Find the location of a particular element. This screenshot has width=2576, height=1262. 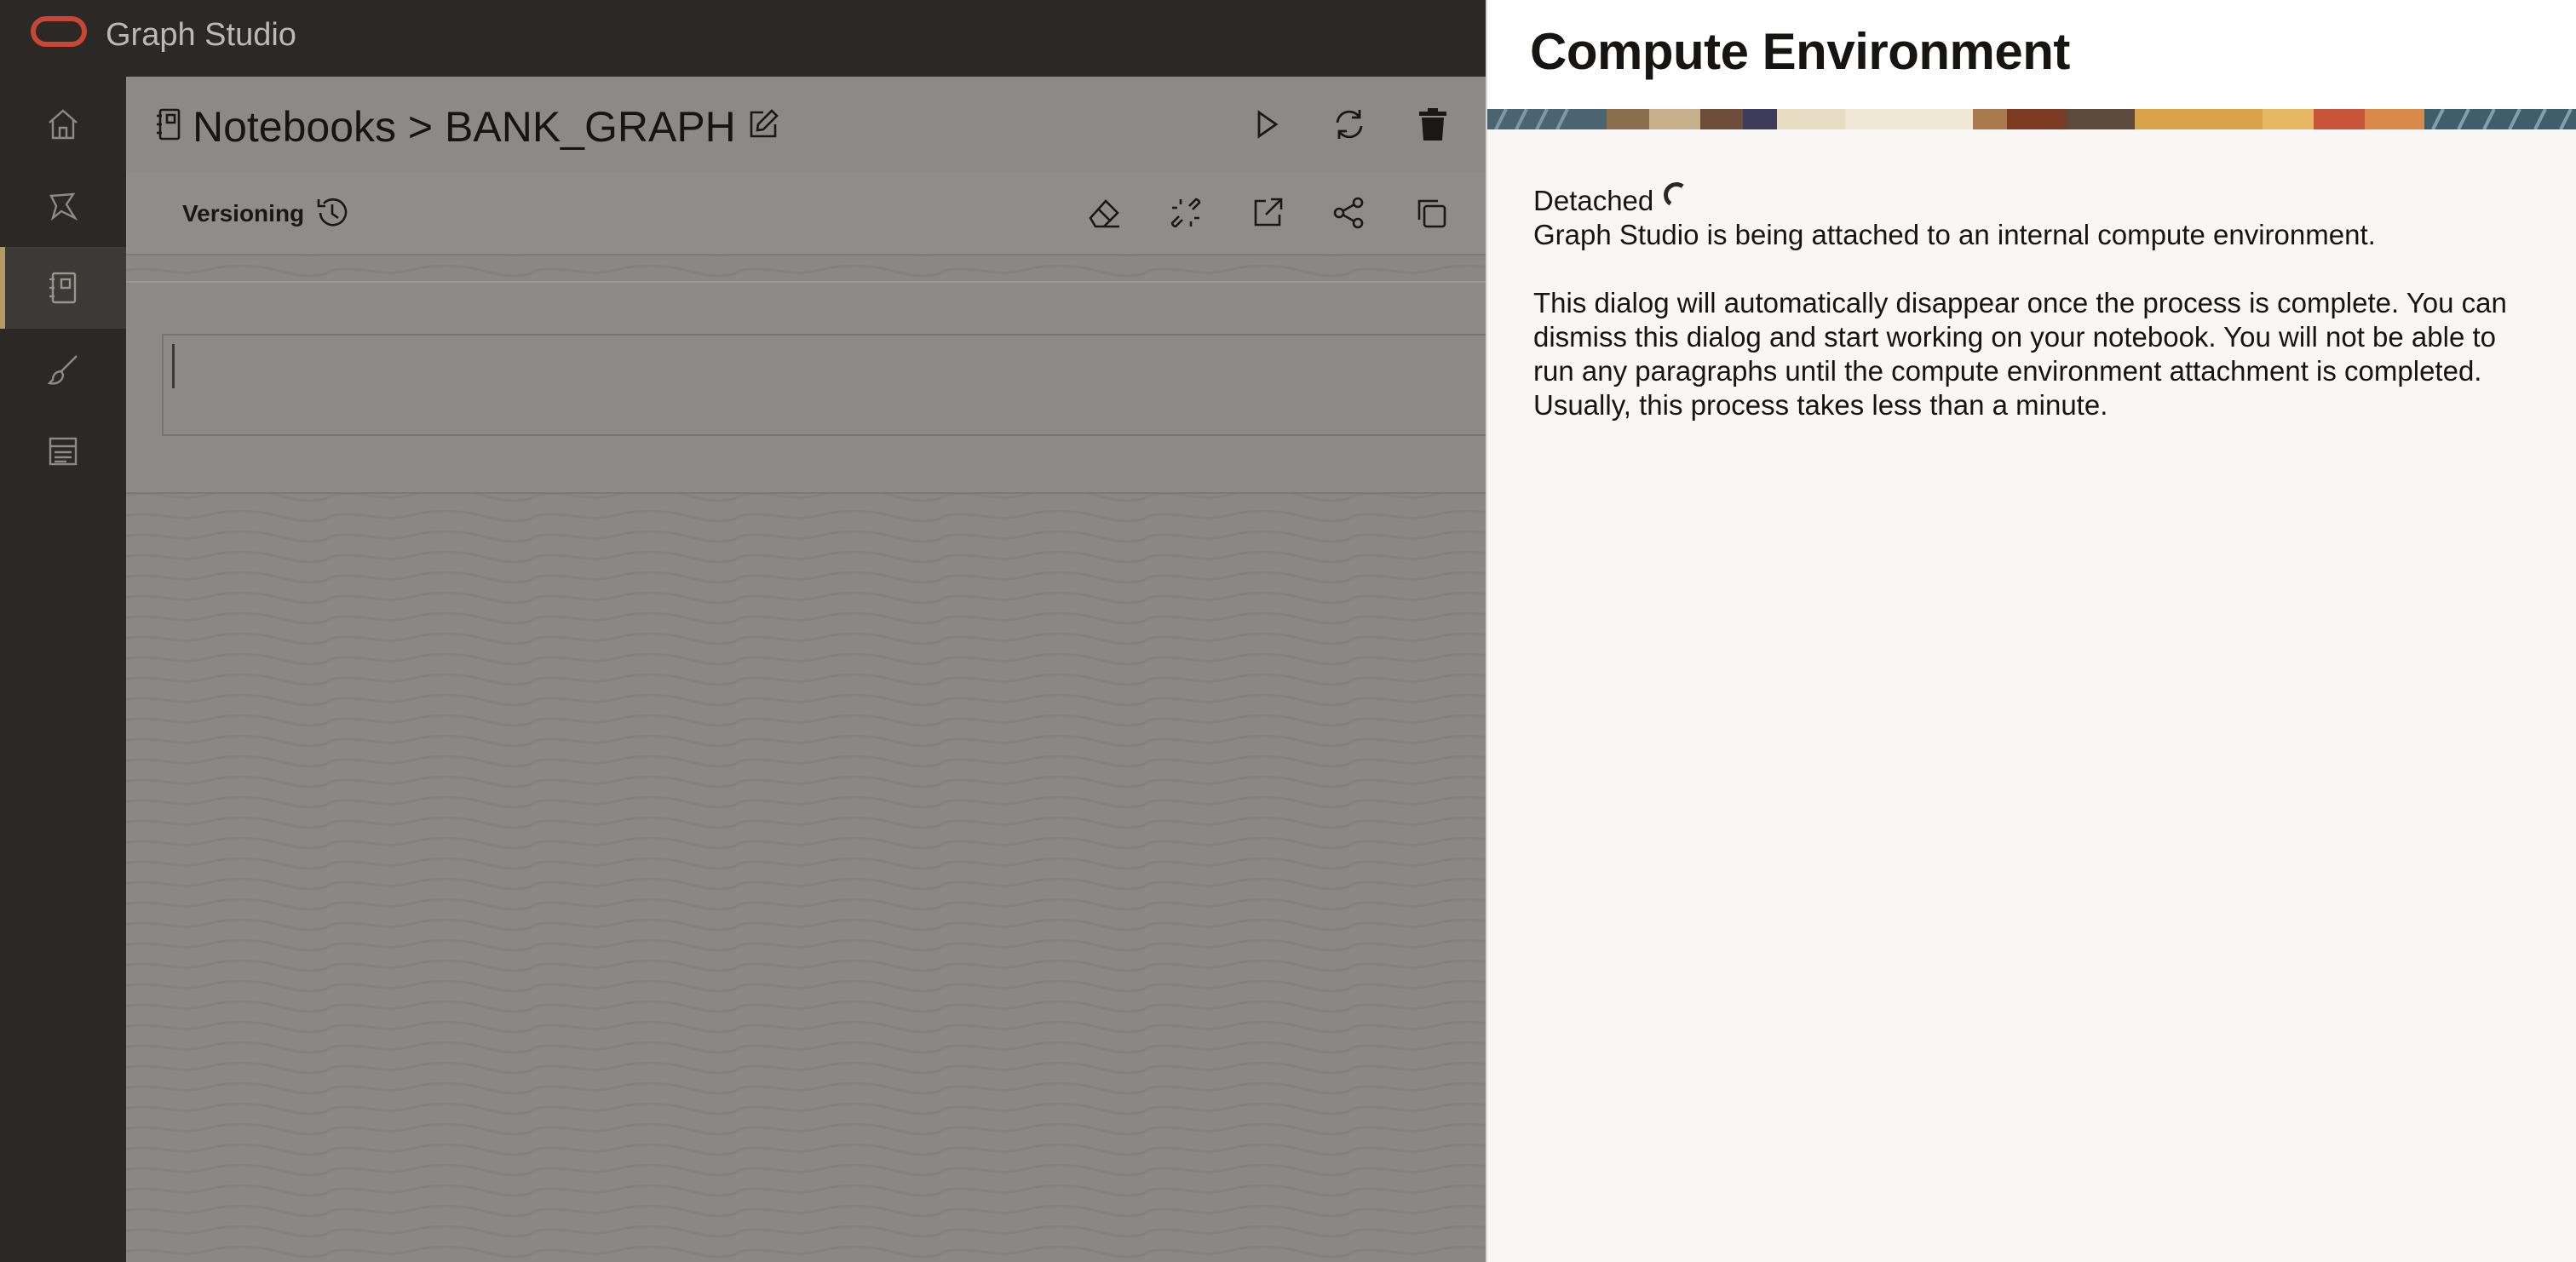

copy-icon is located at coordinates (1431, 213).